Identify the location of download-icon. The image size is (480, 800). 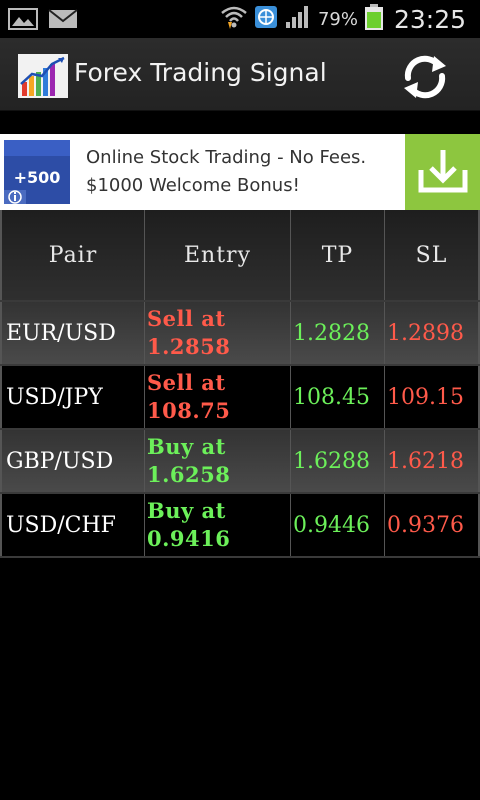
(443, 172).